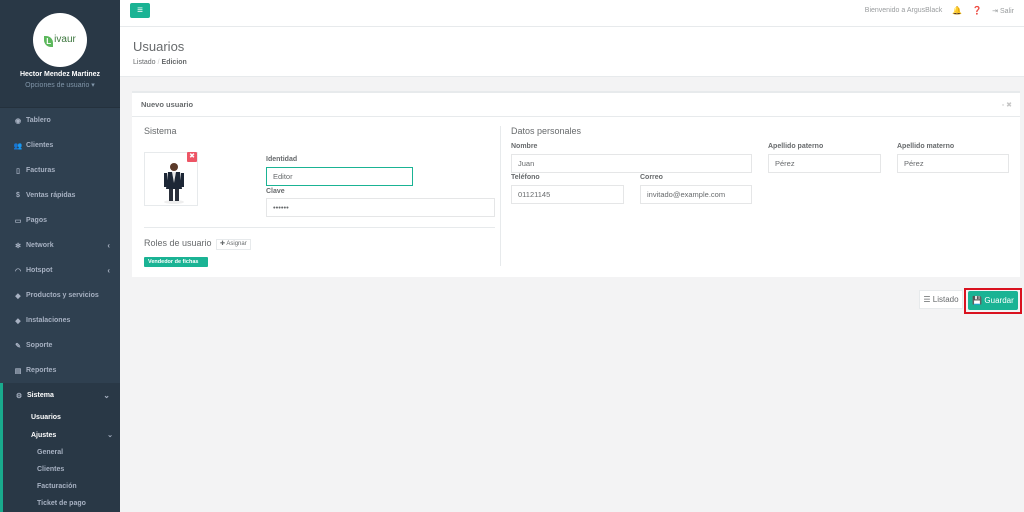  What do you see at coordinates (40, 145) in the screenshot?
I see `sidebar-item-label: Clientes` at bounding box center [40, 145].